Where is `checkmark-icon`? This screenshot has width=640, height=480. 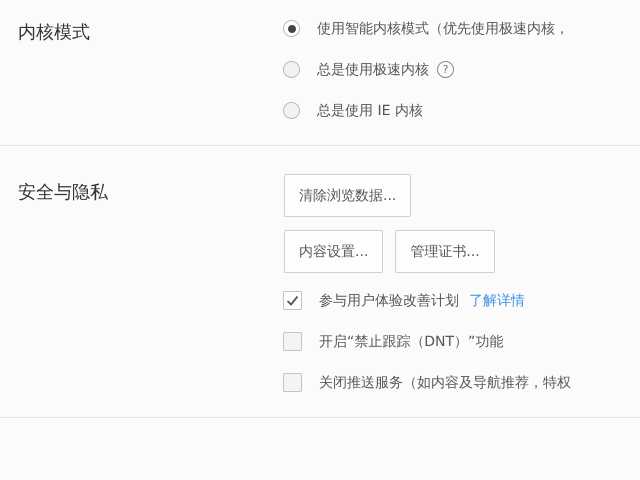 checkmark-icon is located at coordinates (292, 300).